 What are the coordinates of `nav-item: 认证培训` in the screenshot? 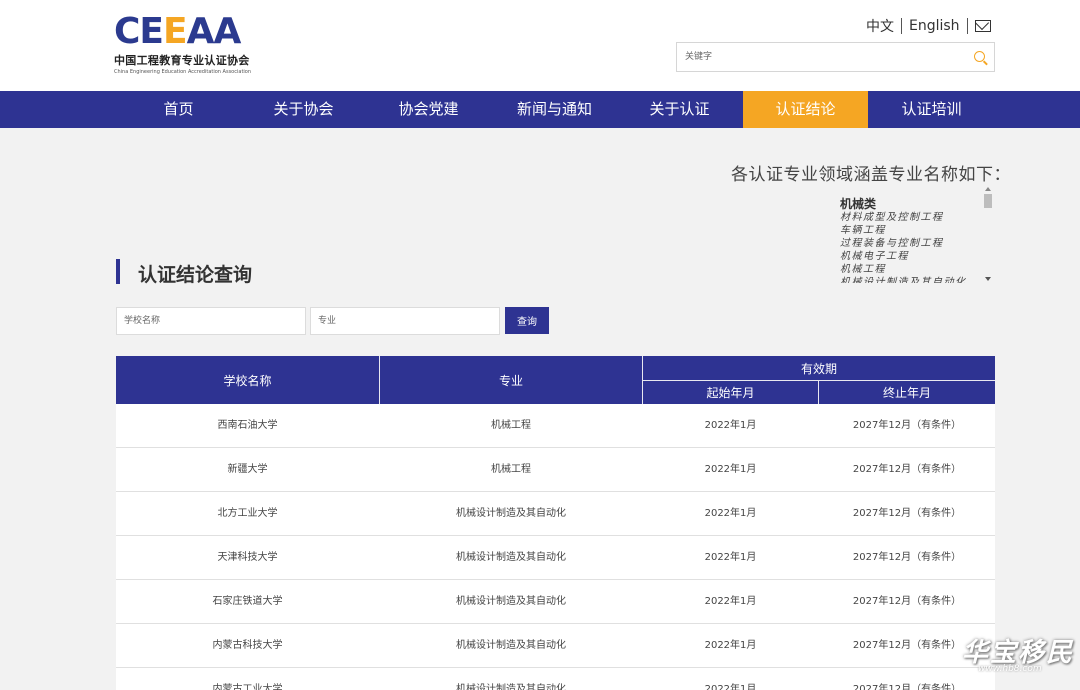 It's located at (931, 109).